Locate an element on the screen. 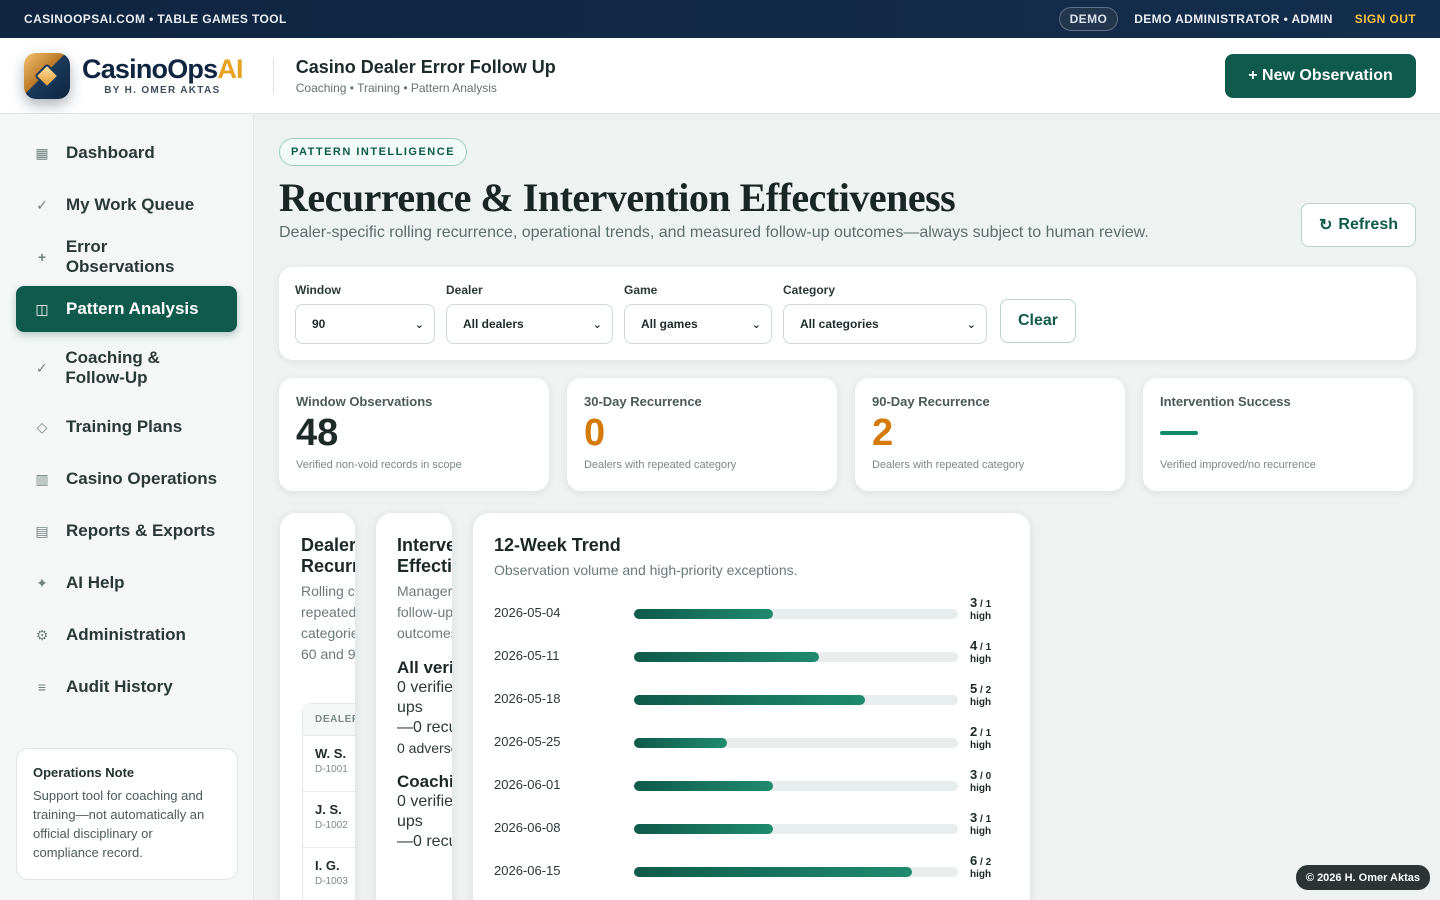 The width and height of the screenshot is (1440, 900). operations-note-title: Operations Note is located at coordinates (84, 772).